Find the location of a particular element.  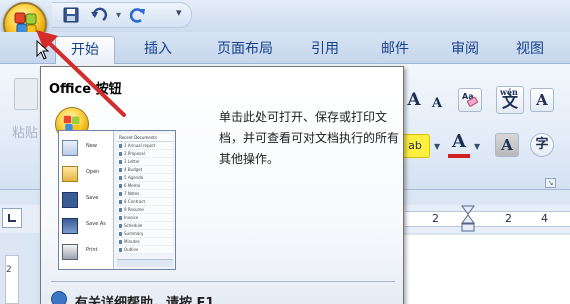

tooltip-title: Office 按钮 is located at coordinates (85, 89).